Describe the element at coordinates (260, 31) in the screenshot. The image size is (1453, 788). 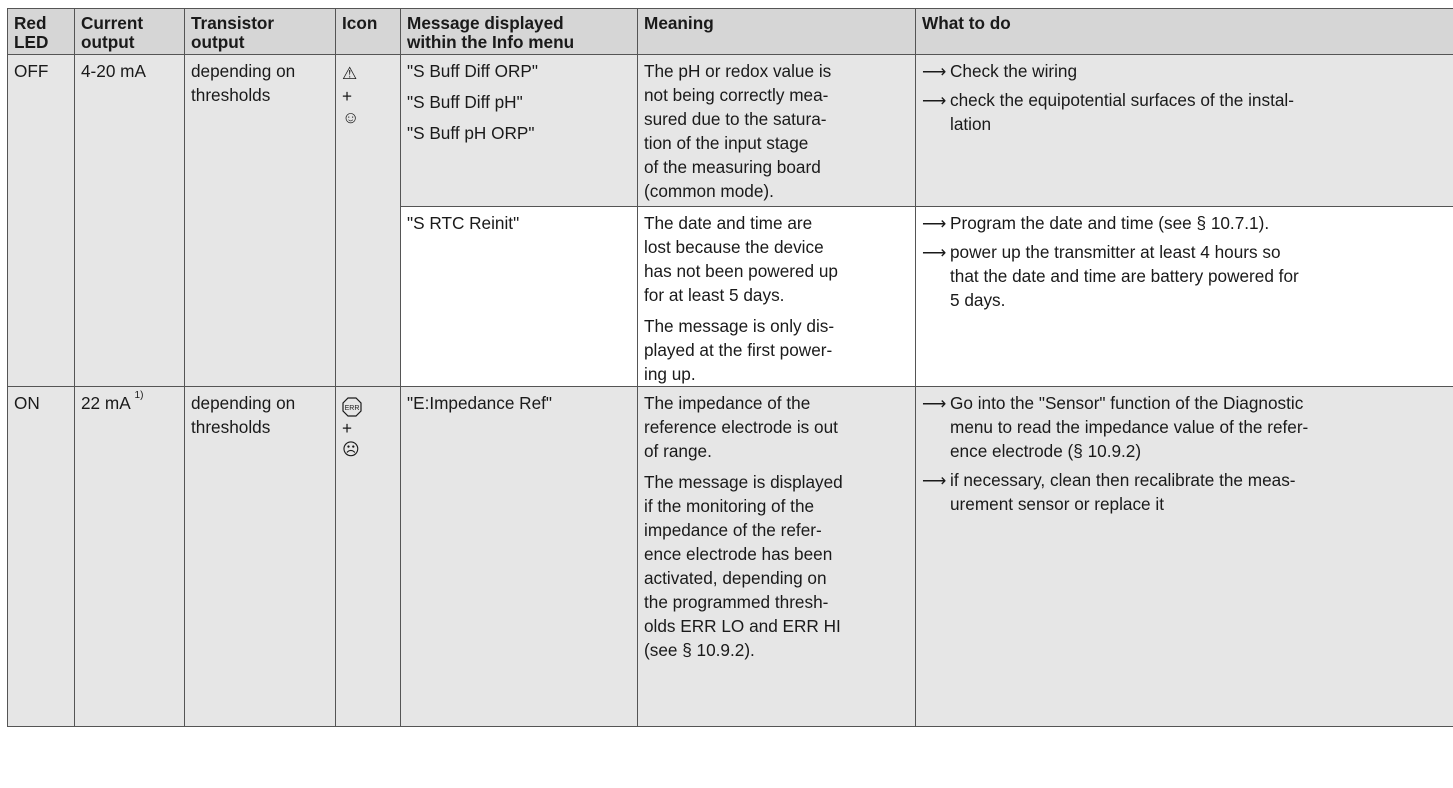
I see `header-transistor-output: Transistor output` at that location.